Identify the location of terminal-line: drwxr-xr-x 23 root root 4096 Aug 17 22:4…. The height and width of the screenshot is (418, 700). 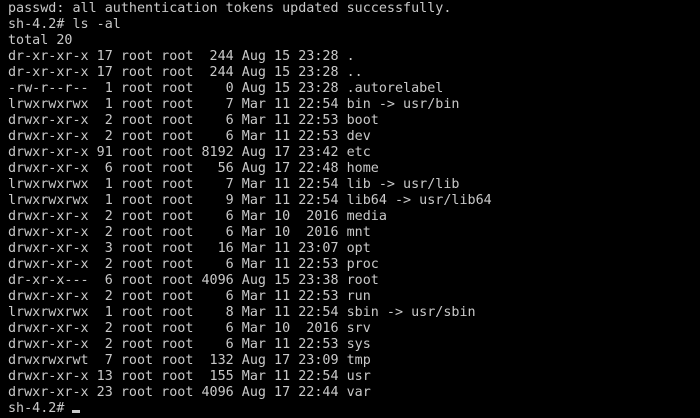
(189, 392).